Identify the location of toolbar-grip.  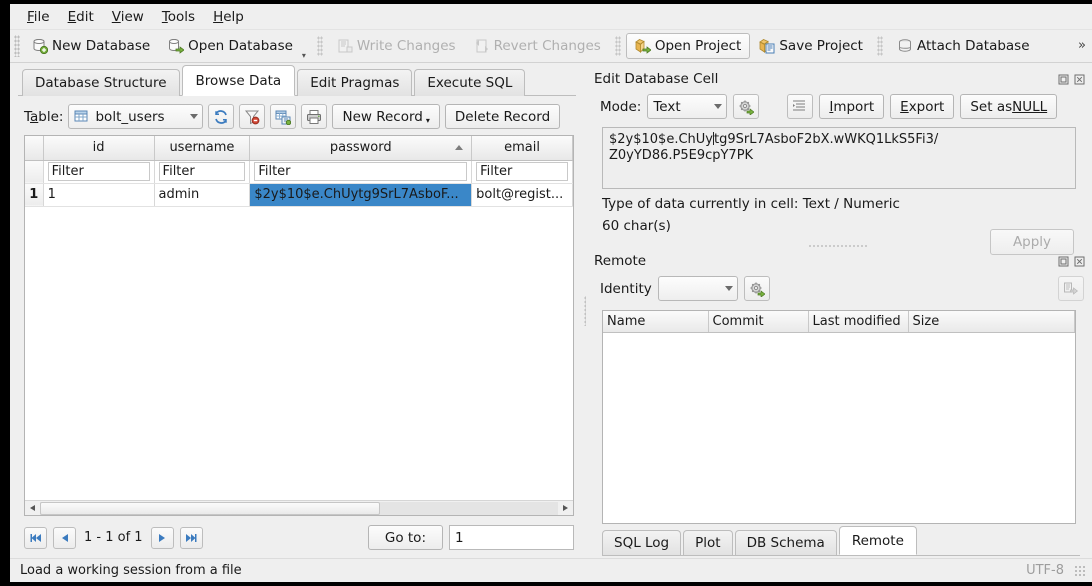
(17, 46).